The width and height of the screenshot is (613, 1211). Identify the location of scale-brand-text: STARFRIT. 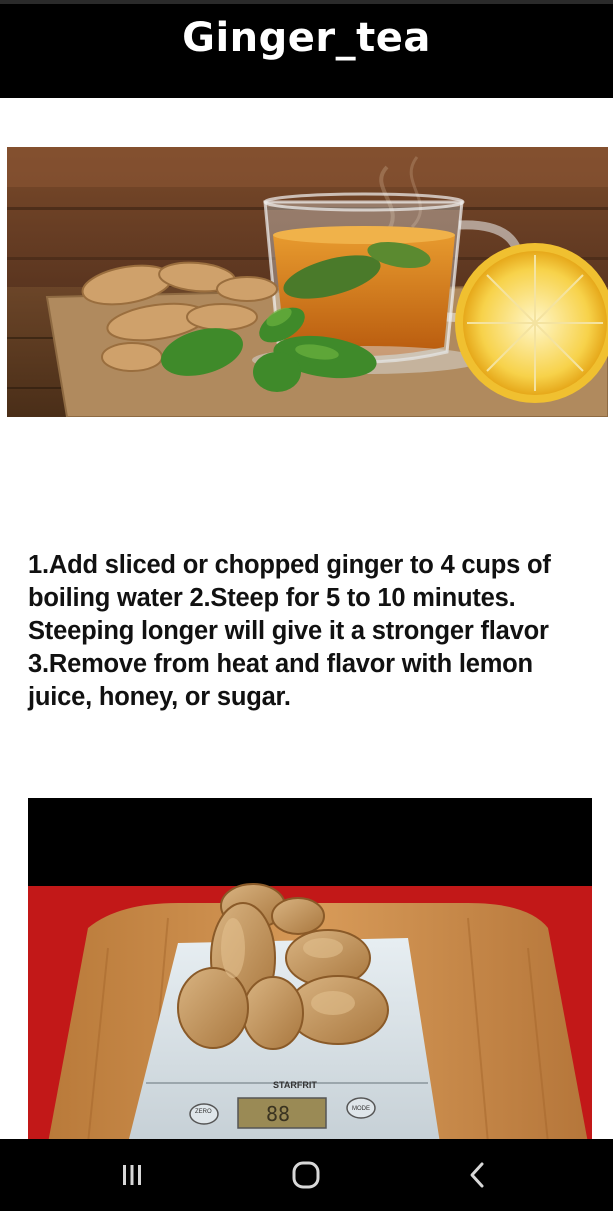
(295, 1085).